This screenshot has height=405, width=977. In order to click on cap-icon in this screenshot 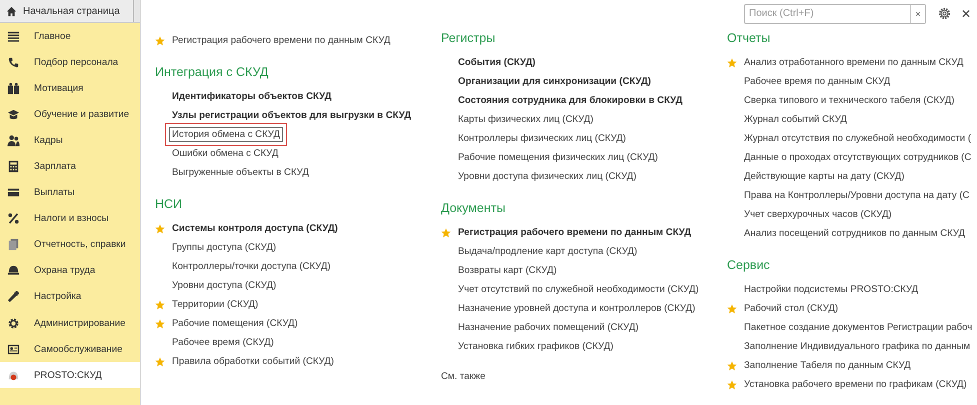, I will do `click(13, 114)`.